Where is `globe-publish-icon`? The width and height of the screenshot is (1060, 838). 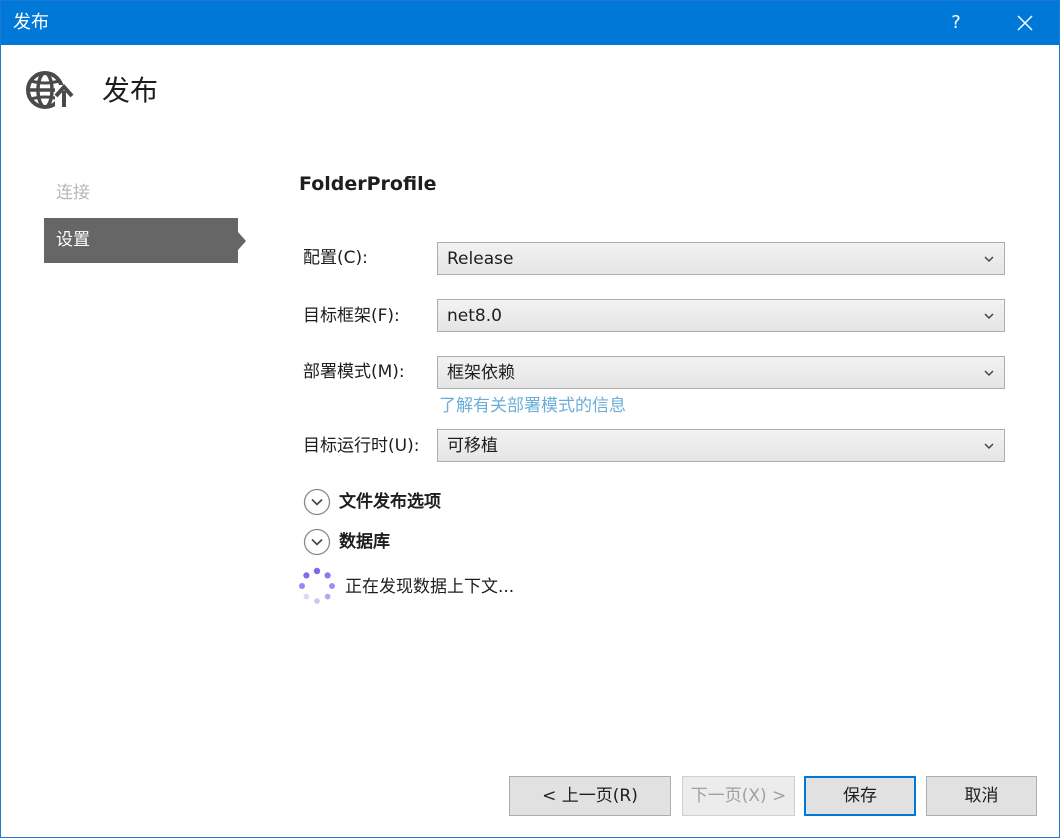
globe-publish-icon is located at coordinates (50, 90).